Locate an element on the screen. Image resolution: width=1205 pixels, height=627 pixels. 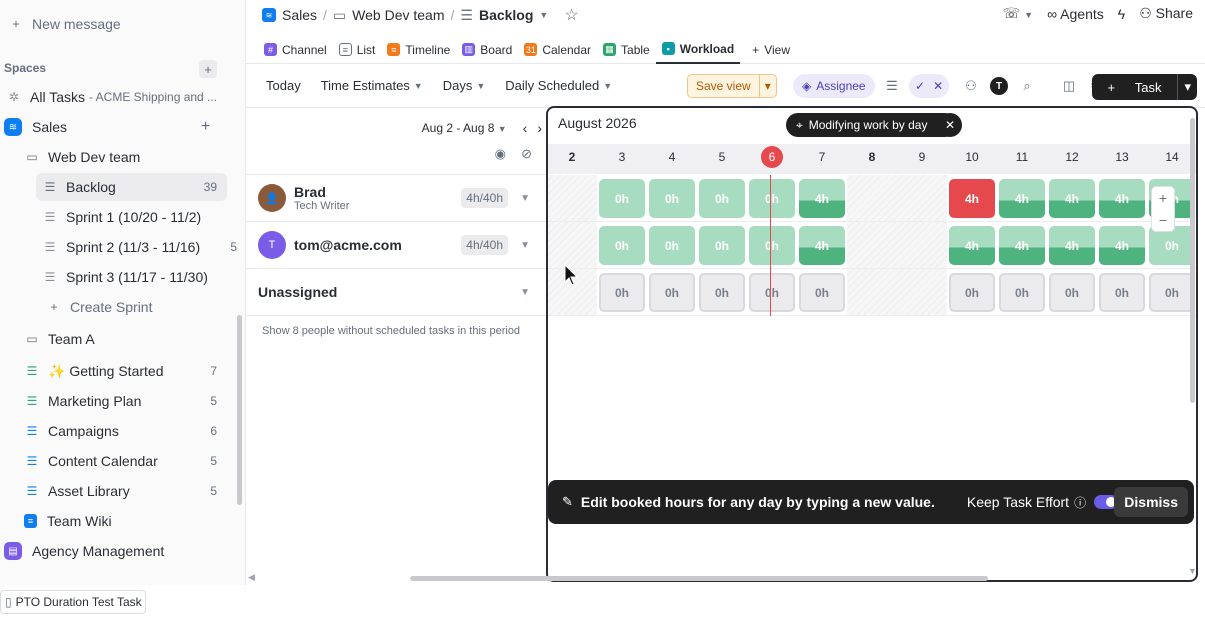
tab-timeline: ≡ Timeline is located at coordinates (418, 50).